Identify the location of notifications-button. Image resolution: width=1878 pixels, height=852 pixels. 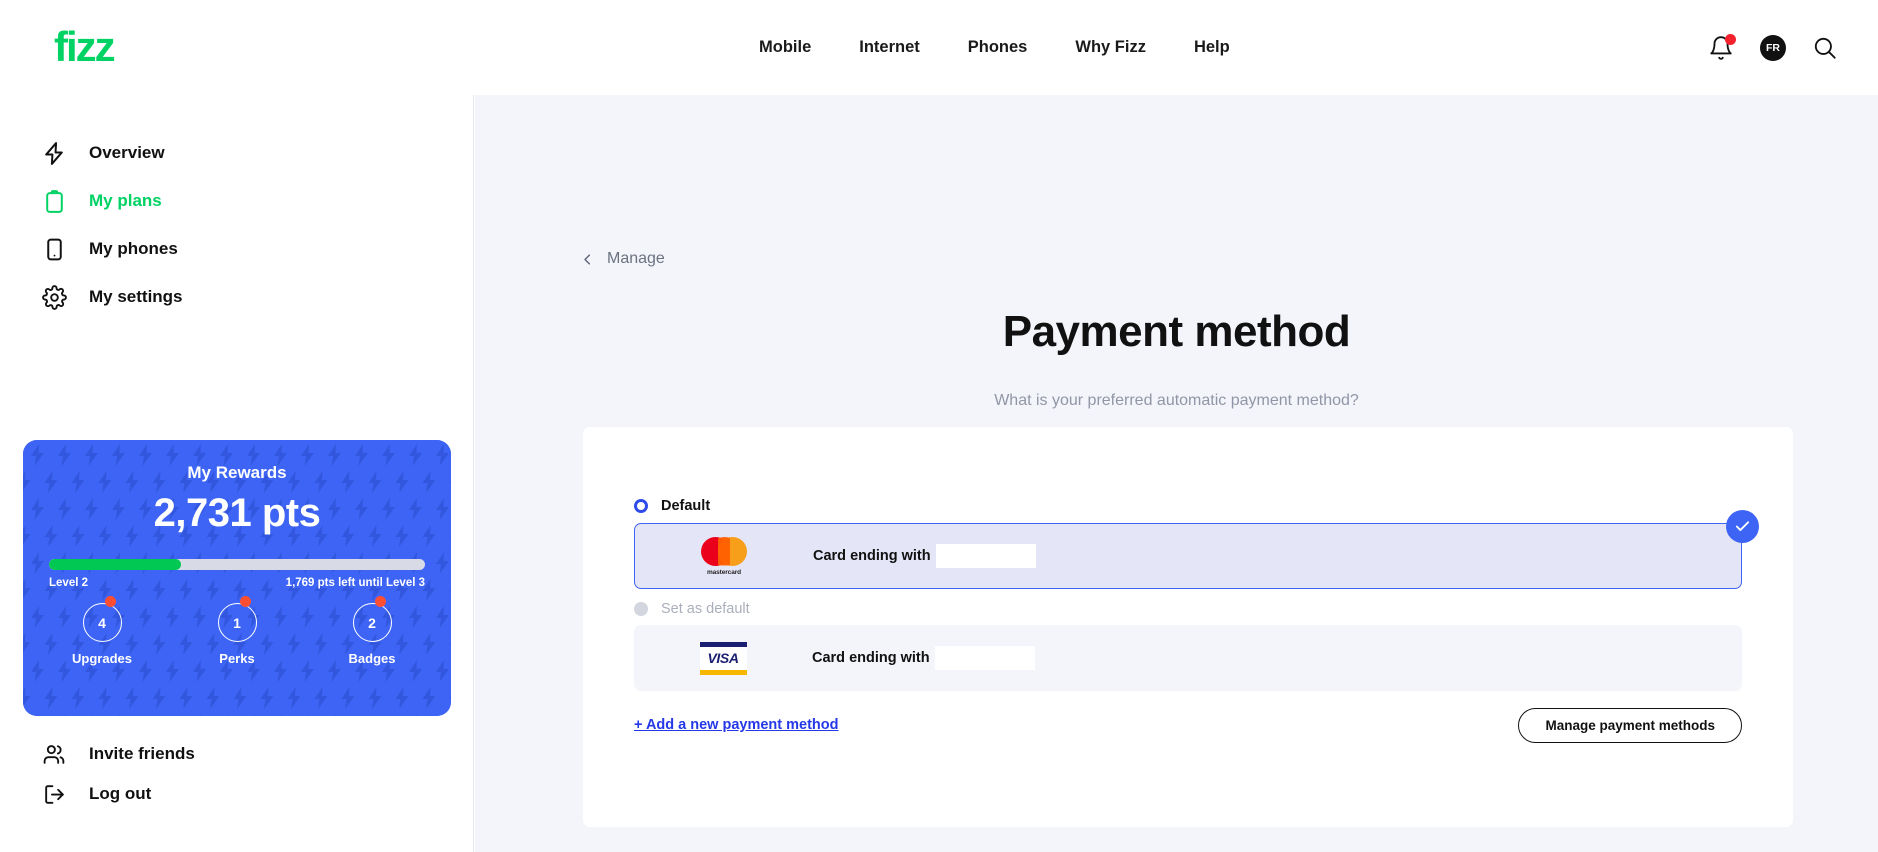
(1722, 47).